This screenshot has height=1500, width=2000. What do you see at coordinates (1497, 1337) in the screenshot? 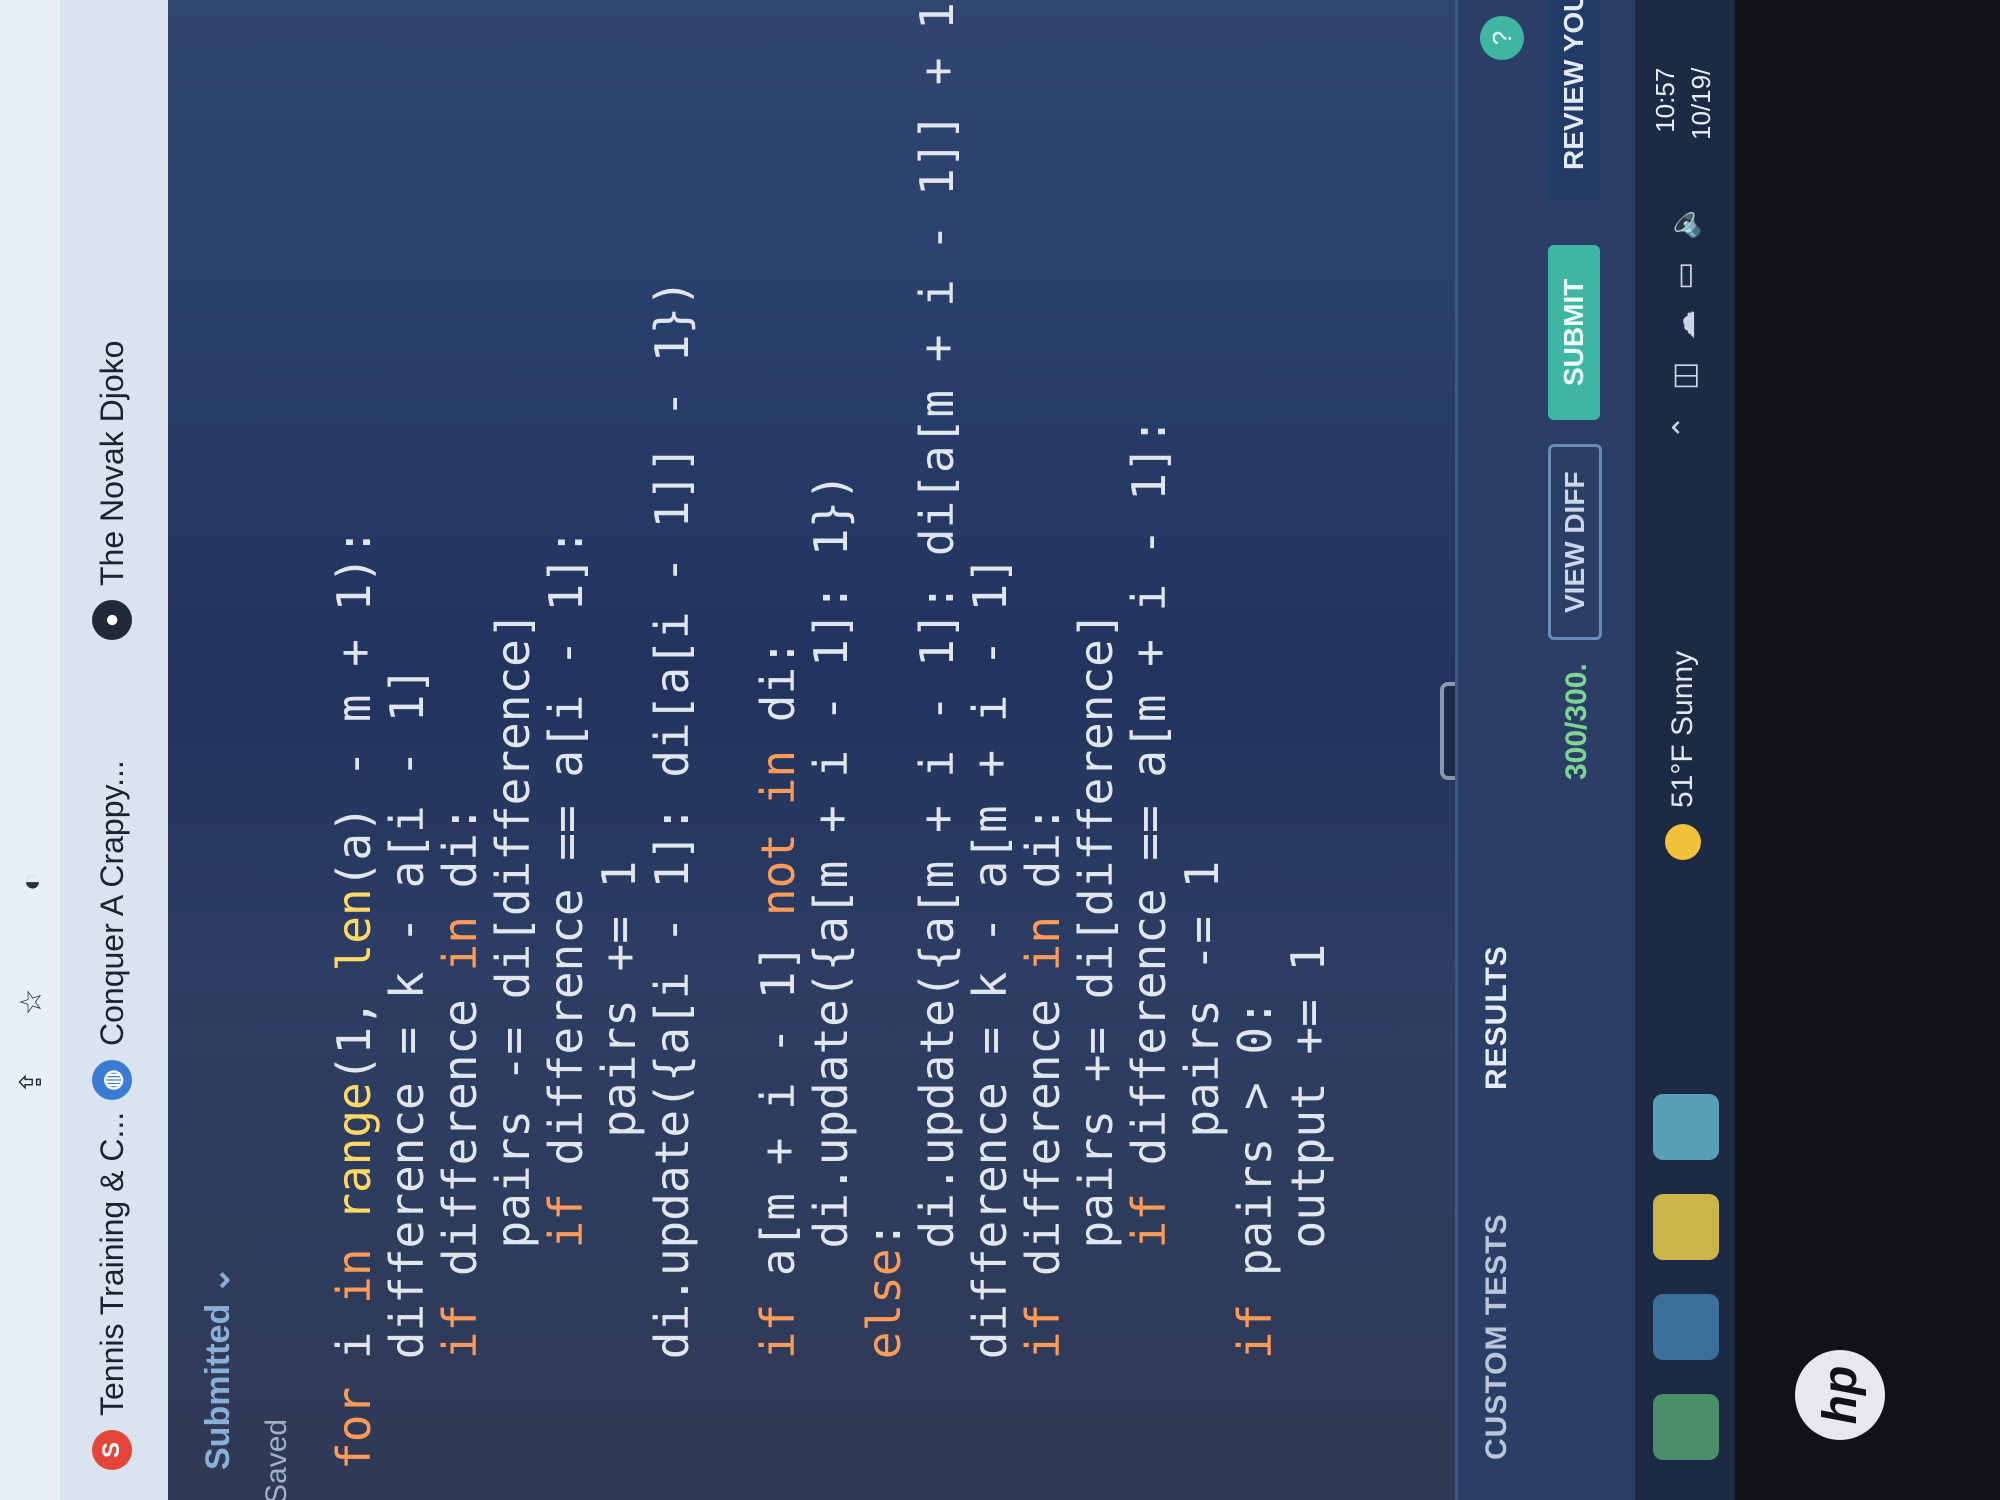
I see `tab-custom-tests: CUSTOM TESTS` at bounding box center [1497, 1337].